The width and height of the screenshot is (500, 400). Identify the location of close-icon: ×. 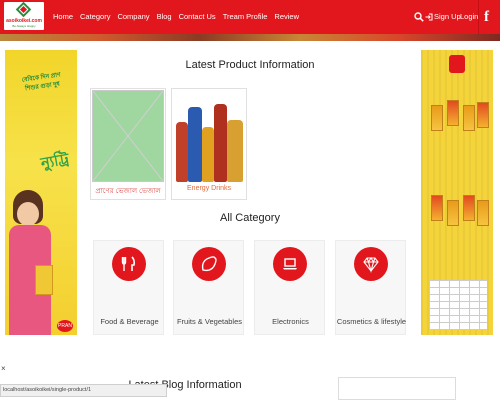
(3, 368).